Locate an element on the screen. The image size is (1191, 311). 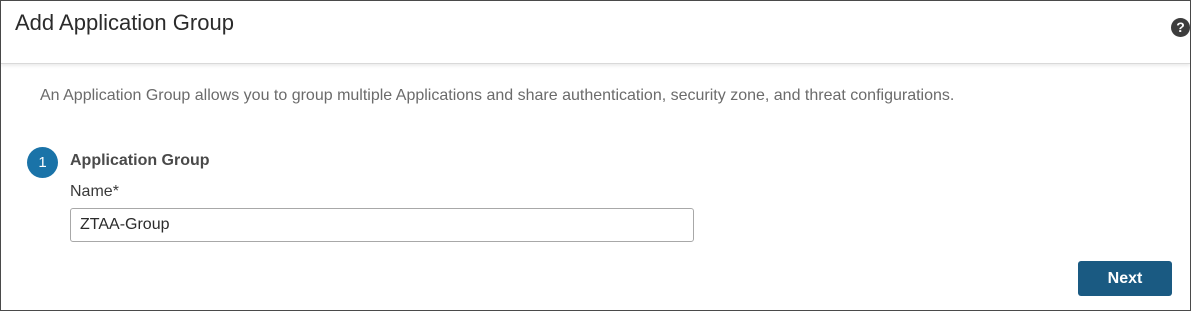
required-marker: * is located at coordinates (115, 191).